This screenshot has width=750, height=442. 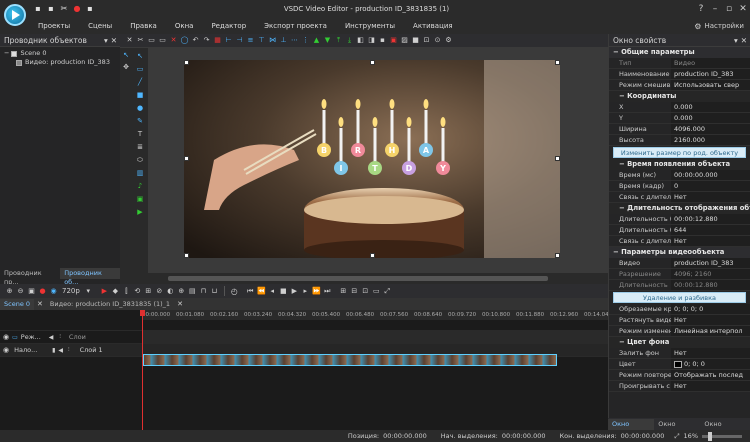 I want to click on prop-crop: Обрезаемые края0; 0; 0; 0, so click(x=679, y=309).